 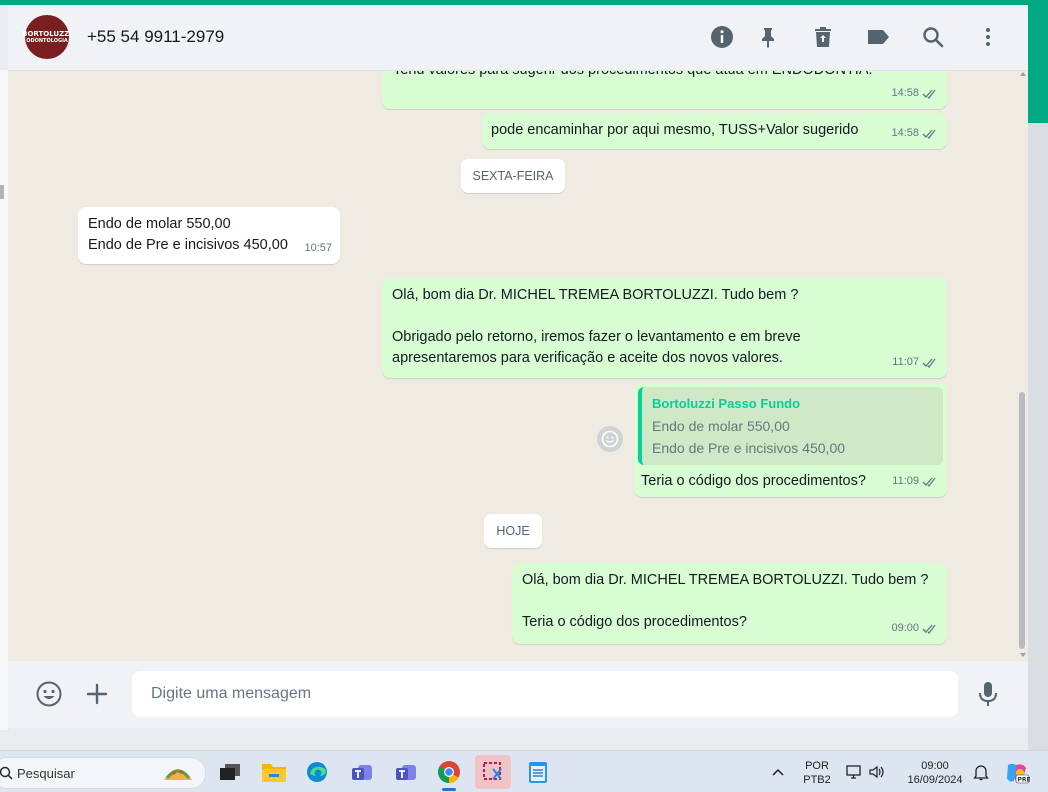 I want to click on message-text: Teria o código dos procedimentos?, so click(x=753, y=481).